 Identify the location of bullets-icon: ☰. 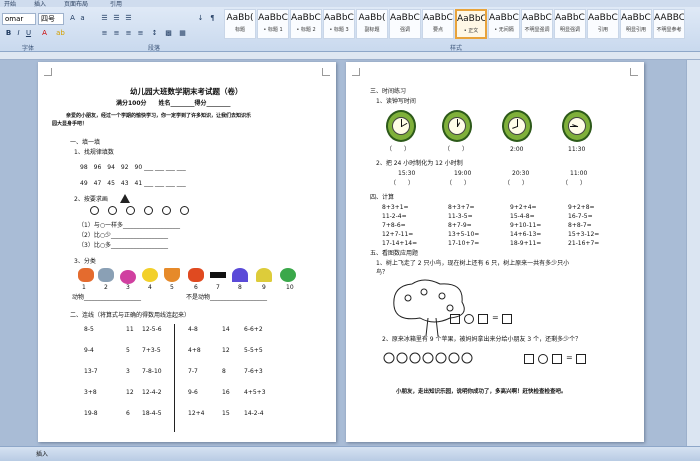
(104, 18).